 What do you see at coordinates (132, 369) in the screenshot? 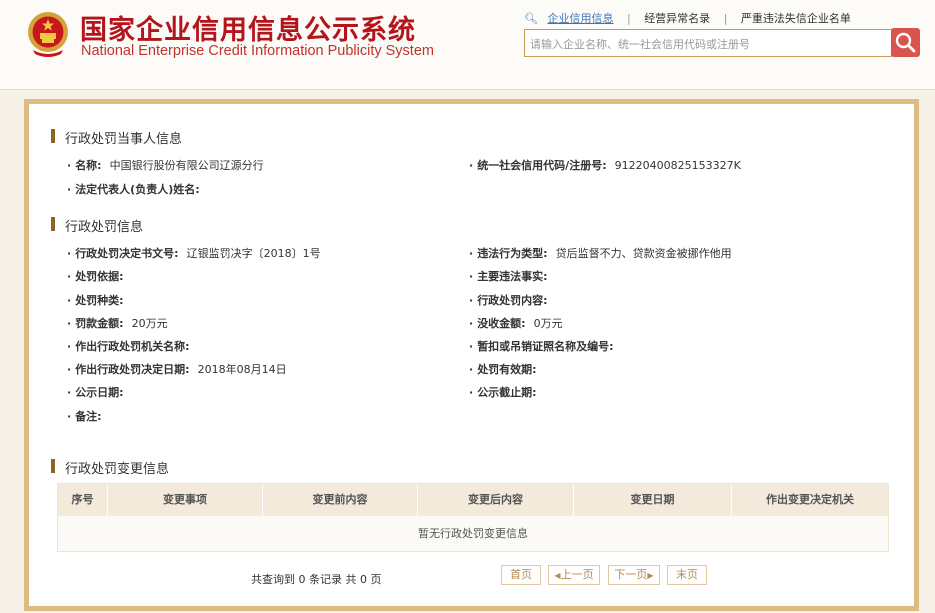
I see `decision-date-label: 作出行政处罚决定日期:` at bounding box center [132, 369].